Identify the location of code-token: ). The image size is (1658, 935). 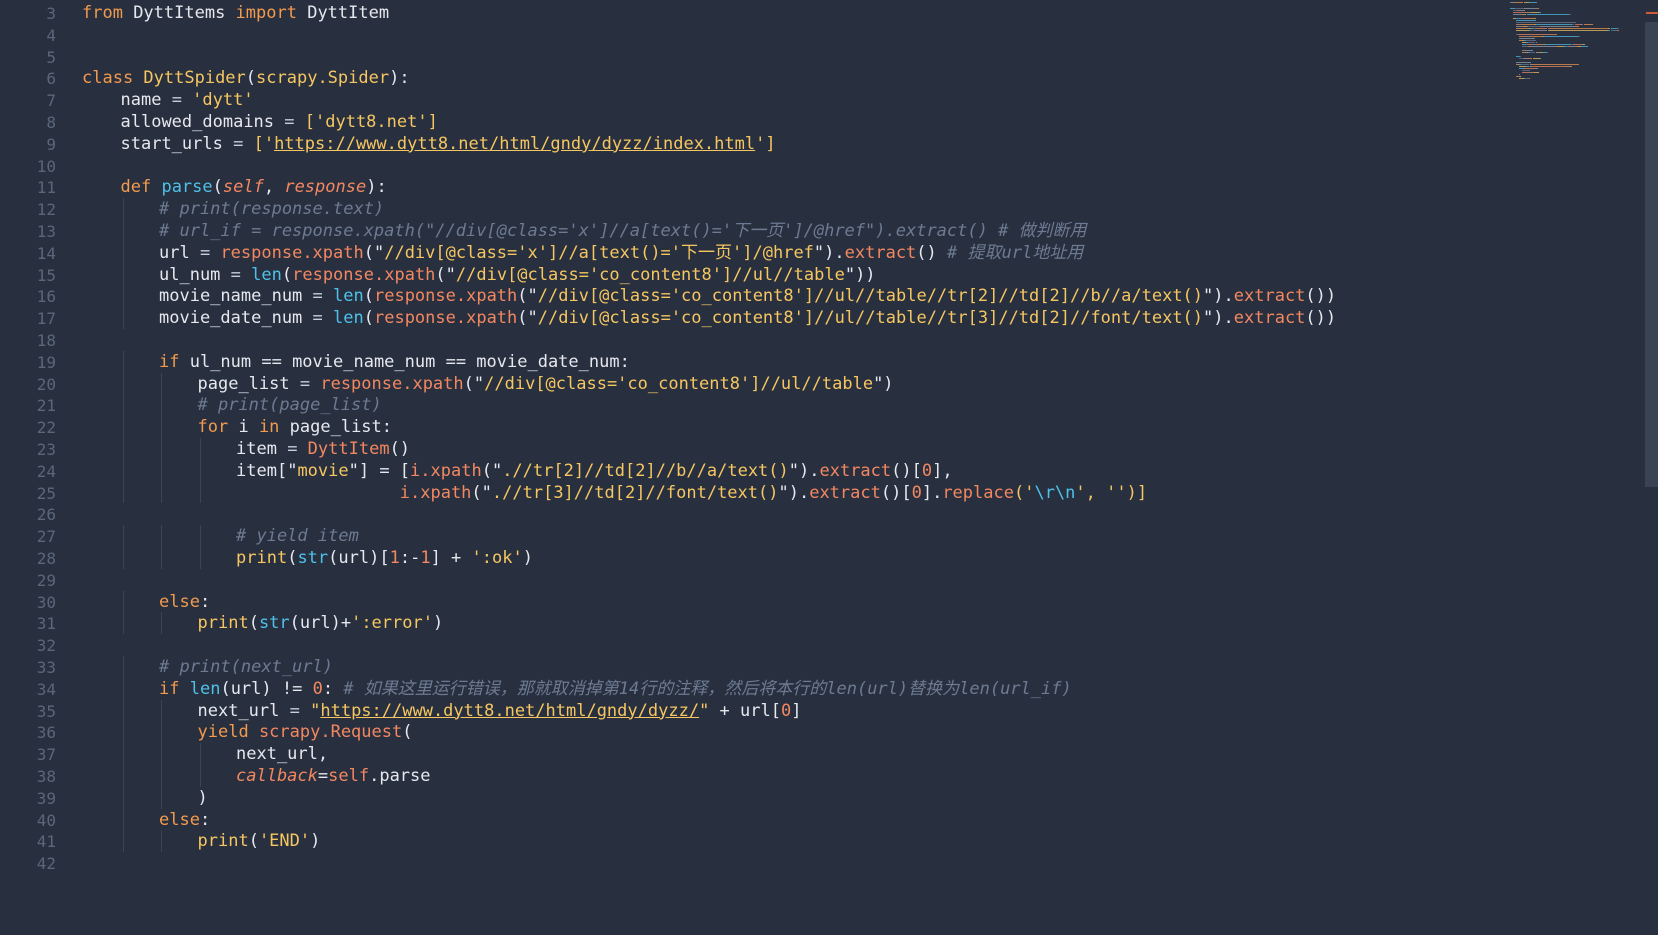
(202, 797).